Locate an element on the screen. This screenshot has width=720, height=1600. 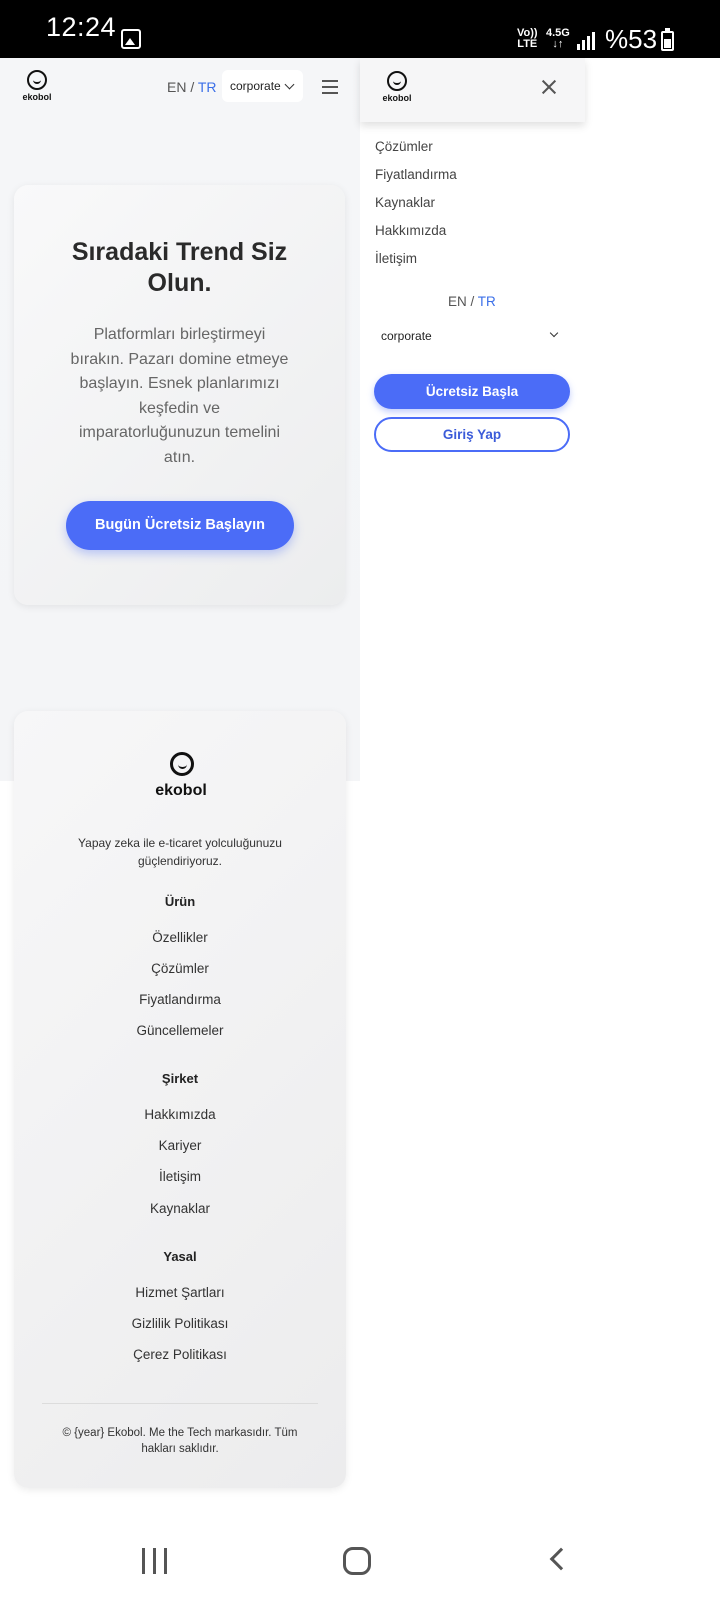
status-time: 12:24 is located at coordinates (81, 27).